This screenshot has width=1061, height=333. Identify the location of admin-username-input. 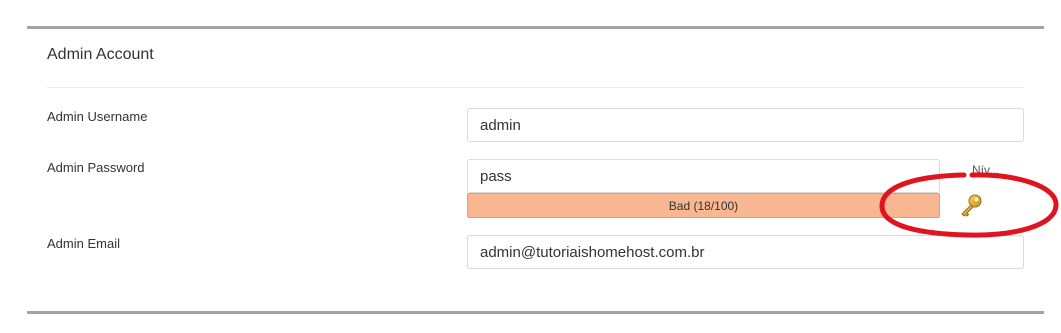
(745, 125).